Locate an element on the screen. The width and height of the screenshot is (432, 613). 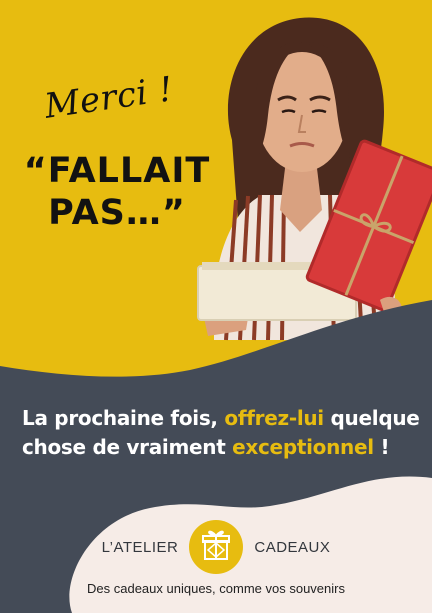
gift-logo-icon is located at coordinates (216, 547).